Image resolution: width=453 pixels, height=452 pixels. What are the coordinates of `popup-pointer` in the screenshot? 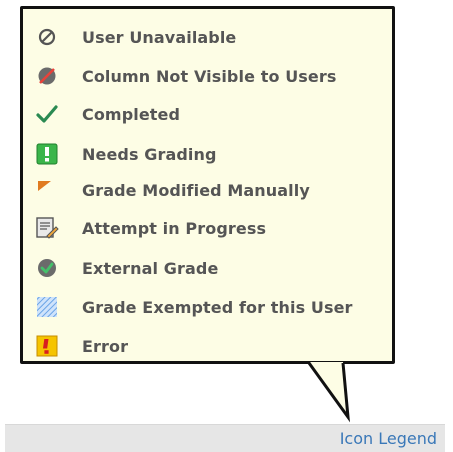 It's located at (329, 392).